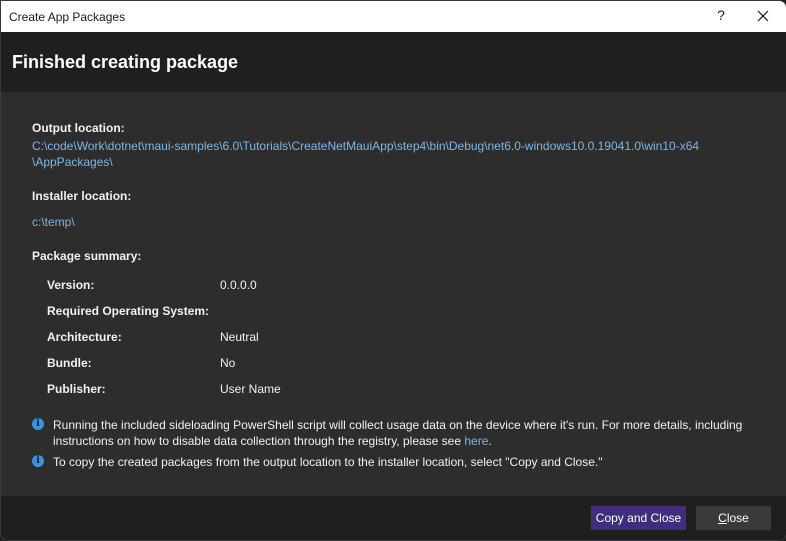  What do you see at coordinates (490, 441) in the screenshot?
I see `period: .` at bounding box center [490, 441].